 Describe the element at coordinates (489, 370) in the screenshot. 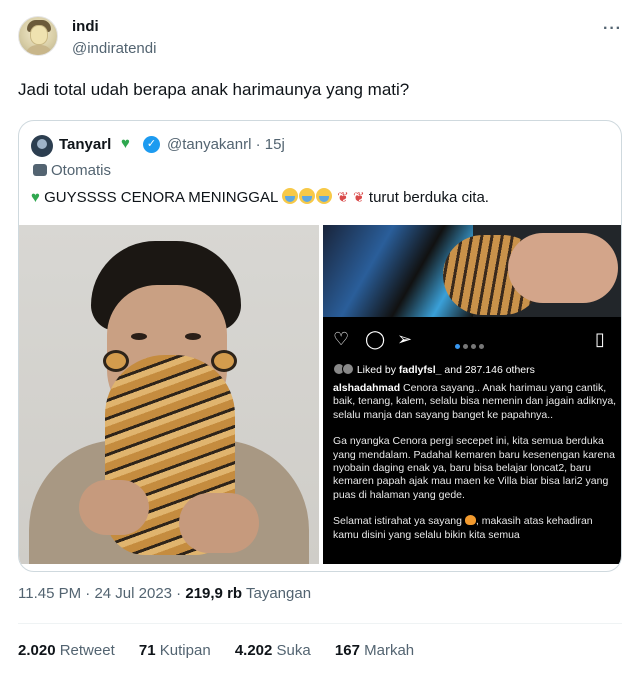

I see `liked-by-suffix: and 287.146 others` at that location.